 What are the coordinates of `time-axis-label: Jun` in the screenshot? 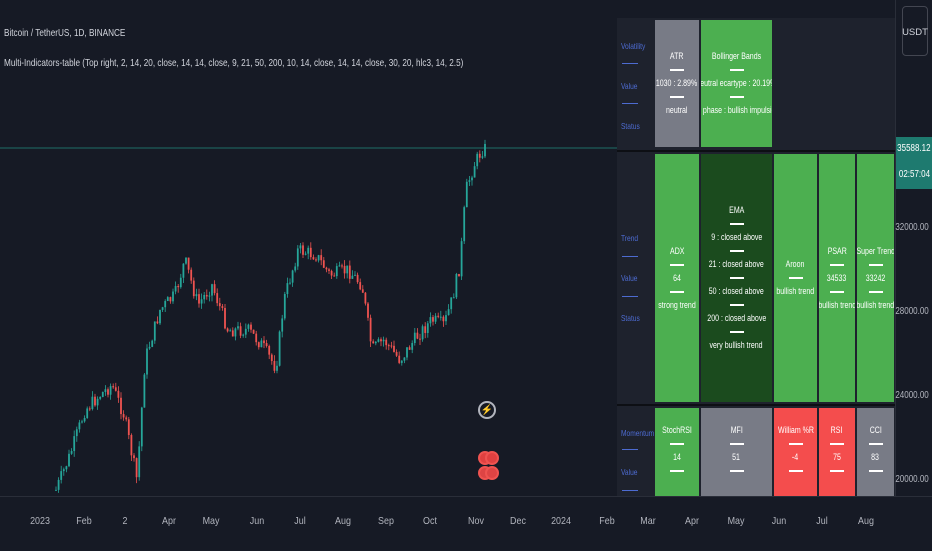 It's located at (779, 521).